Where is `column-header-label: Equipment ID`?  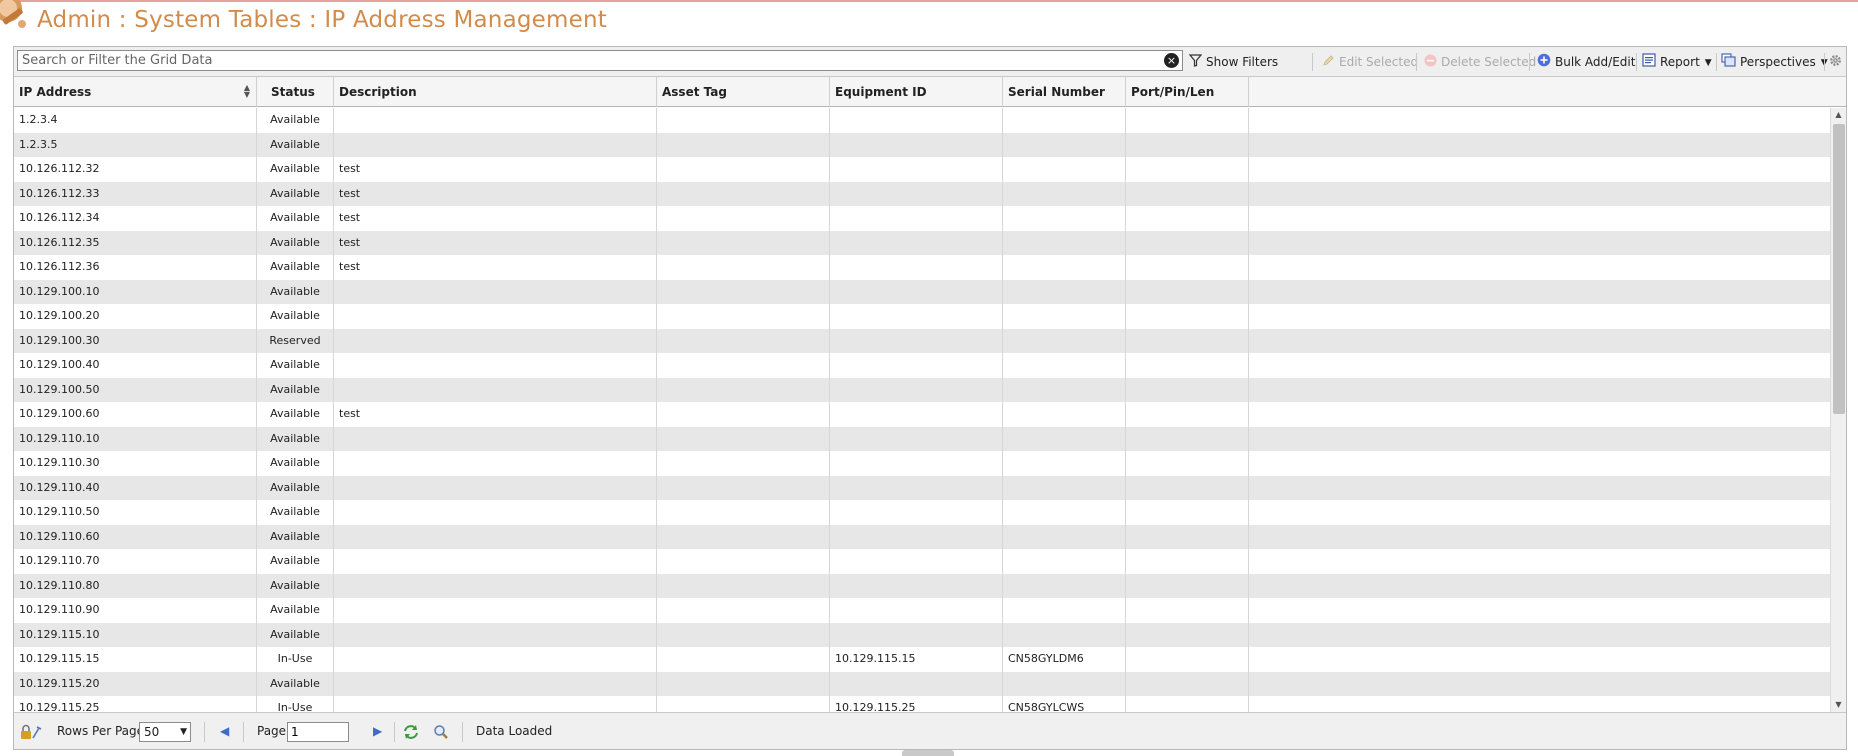 column-header-label: Equipment ID is located at coordinates (881, 92).